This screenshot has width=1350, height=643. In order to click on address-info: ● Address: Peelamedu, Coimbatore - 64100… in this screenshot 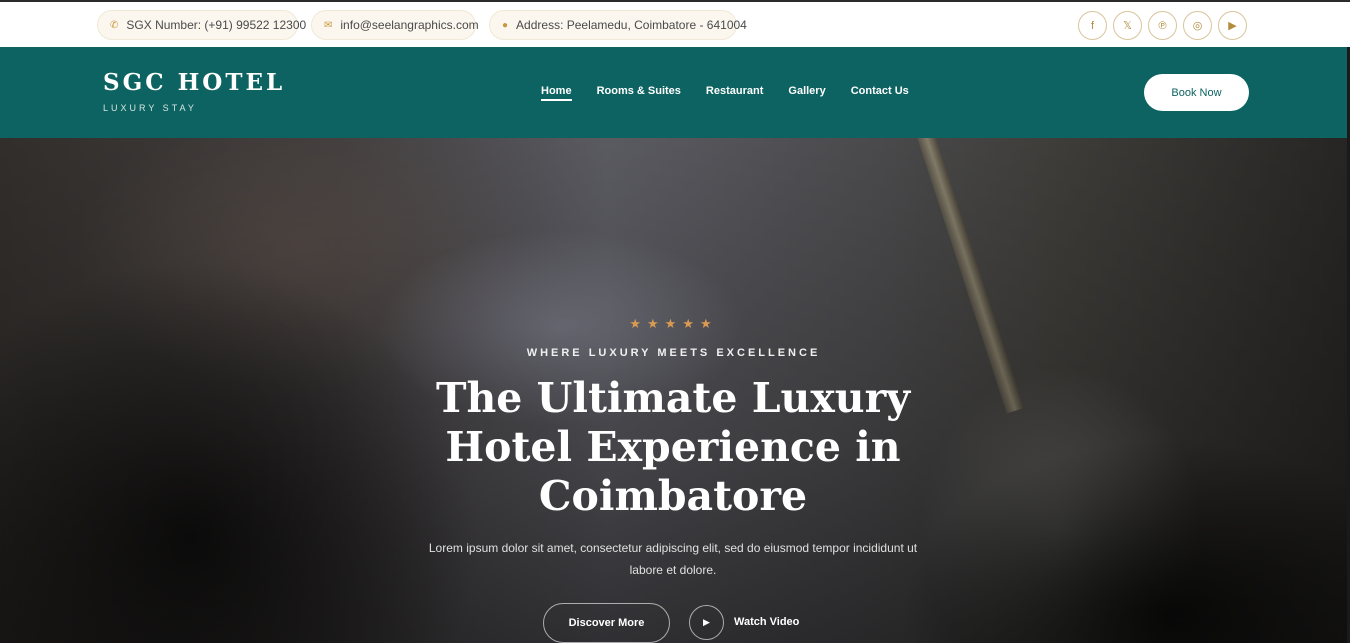, I will do `click(618, 25)`.